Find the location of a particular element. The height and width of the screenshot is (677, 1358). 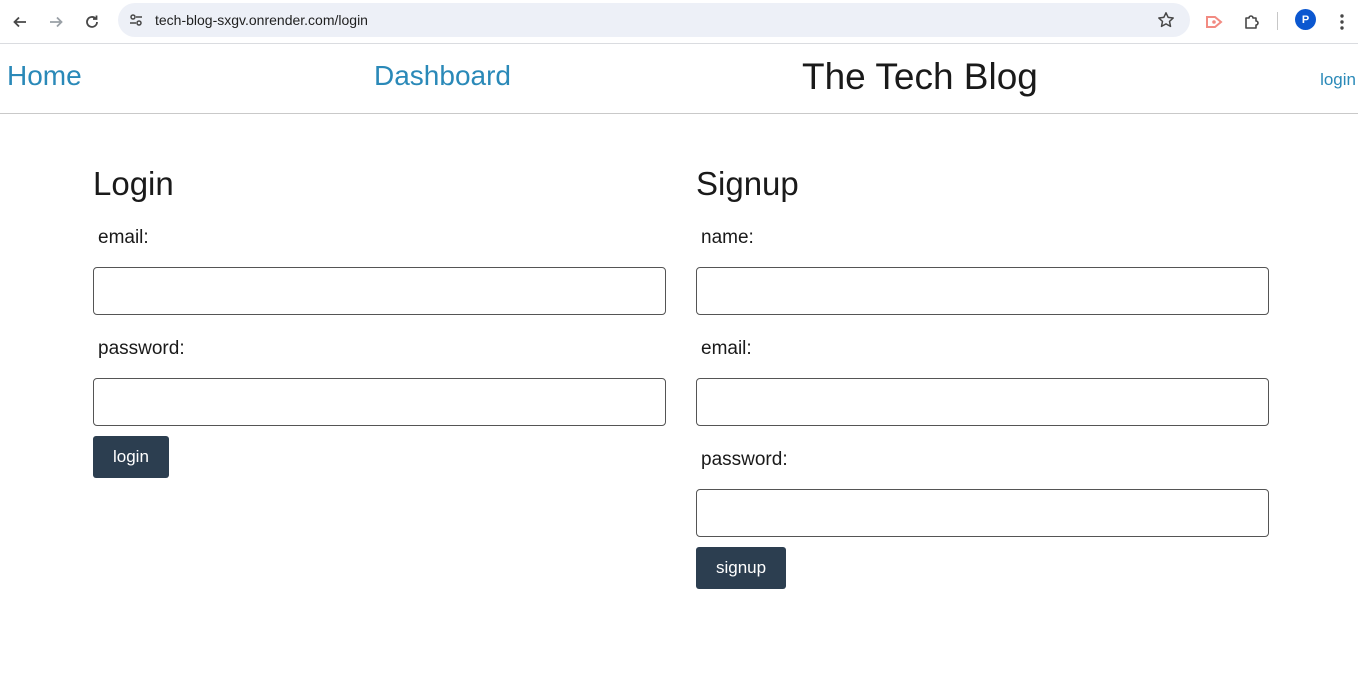

arrow-right-icon is located at coordinates (56, 22).